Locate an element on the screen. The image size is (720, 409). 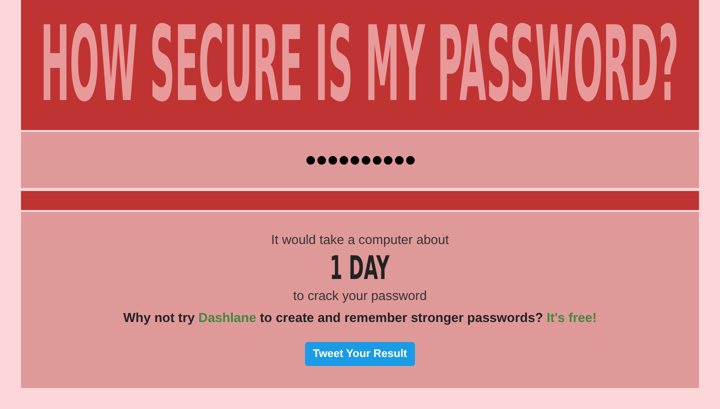
tweet-button: Tweet Your Result is located at coordinates (360, 354).